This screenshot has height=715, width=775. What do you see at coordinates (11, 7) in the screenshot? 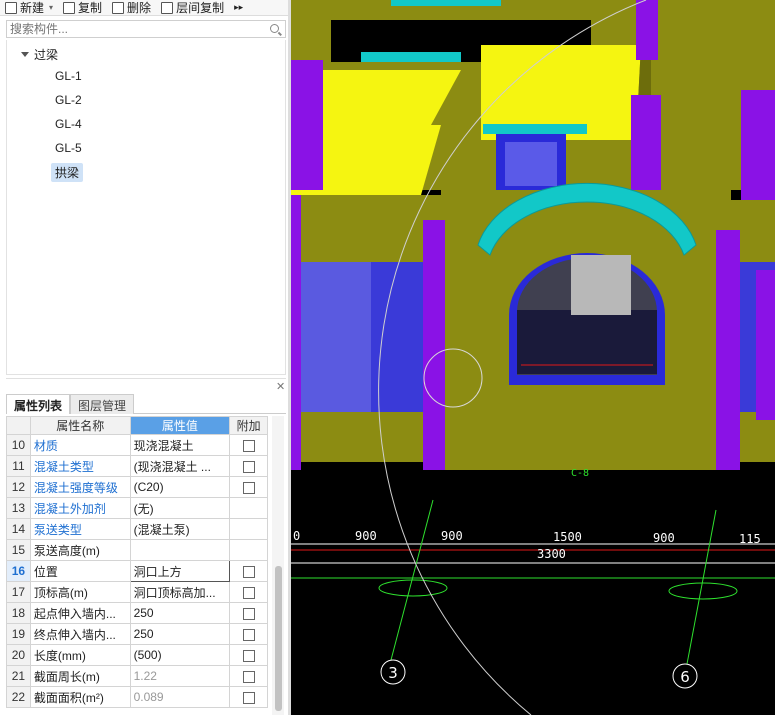
I see `new-icon` at bounding box center [11, 7].